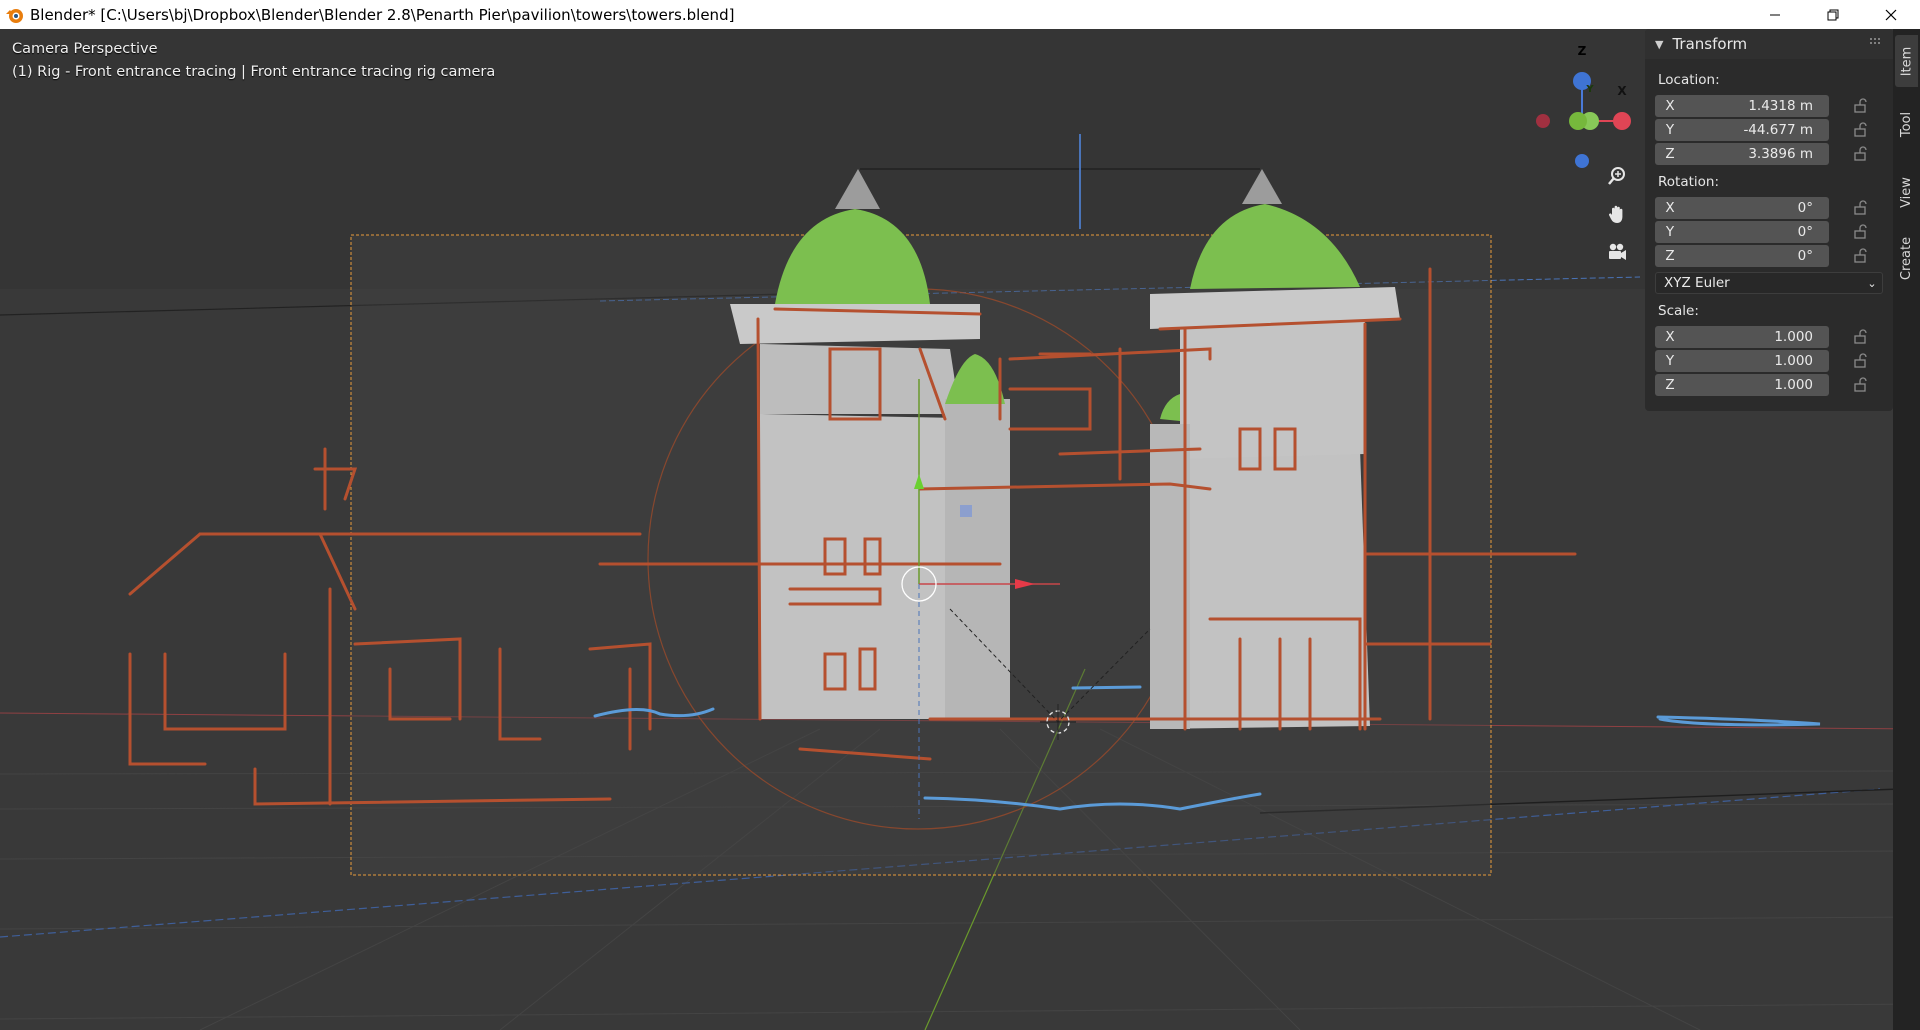  What do you see at coordinates (1793, 361) in the screenshot?
I see `scale-y-value: 1.000` at bounding box center [1793, 361].